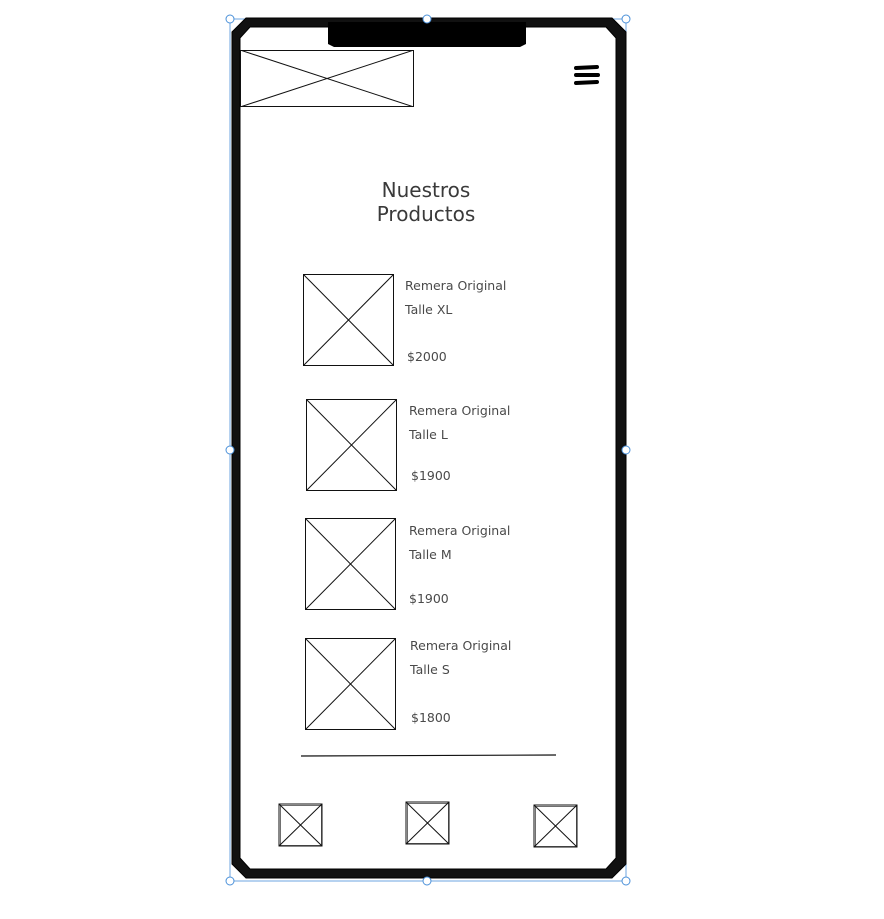 This screenshot has height=919, width=884. What do you see at coordinates (430, 554) in the screenshot?
I see `product-size: Talle M` at bounding box center [430, 554].